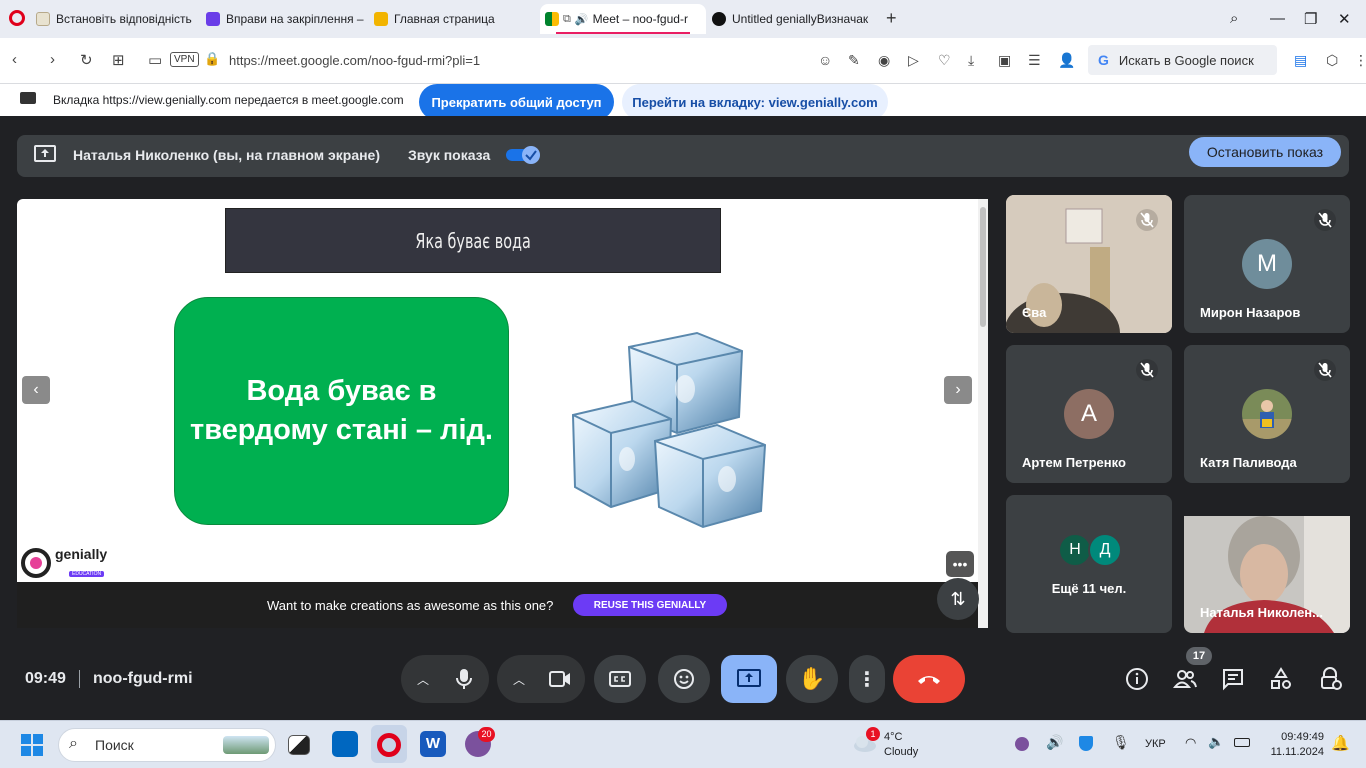 The width and height of the screenshot is (1366, 768). Describe the element at coordinates (212, 59) in the screenshot. I see `lock-icon: 🔒` at that location.